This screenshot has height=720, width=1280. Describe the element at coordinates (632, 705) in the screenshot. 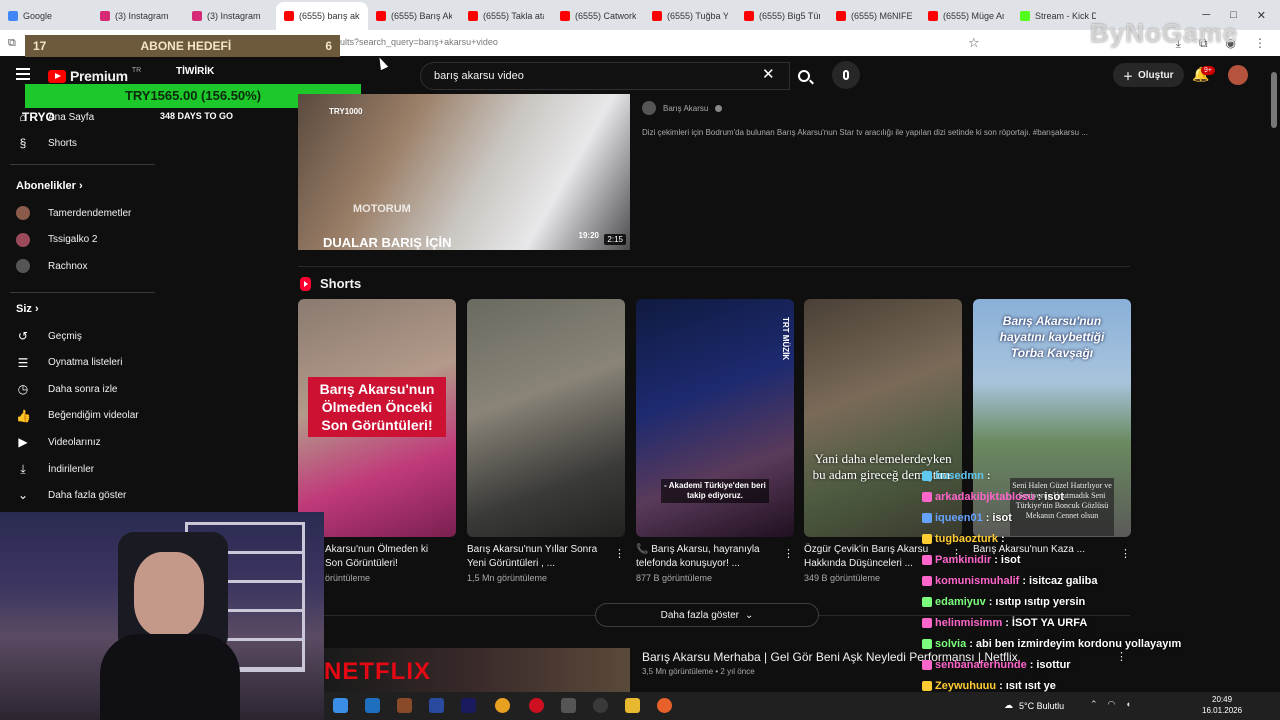

I see `explorer-icon` at that location.